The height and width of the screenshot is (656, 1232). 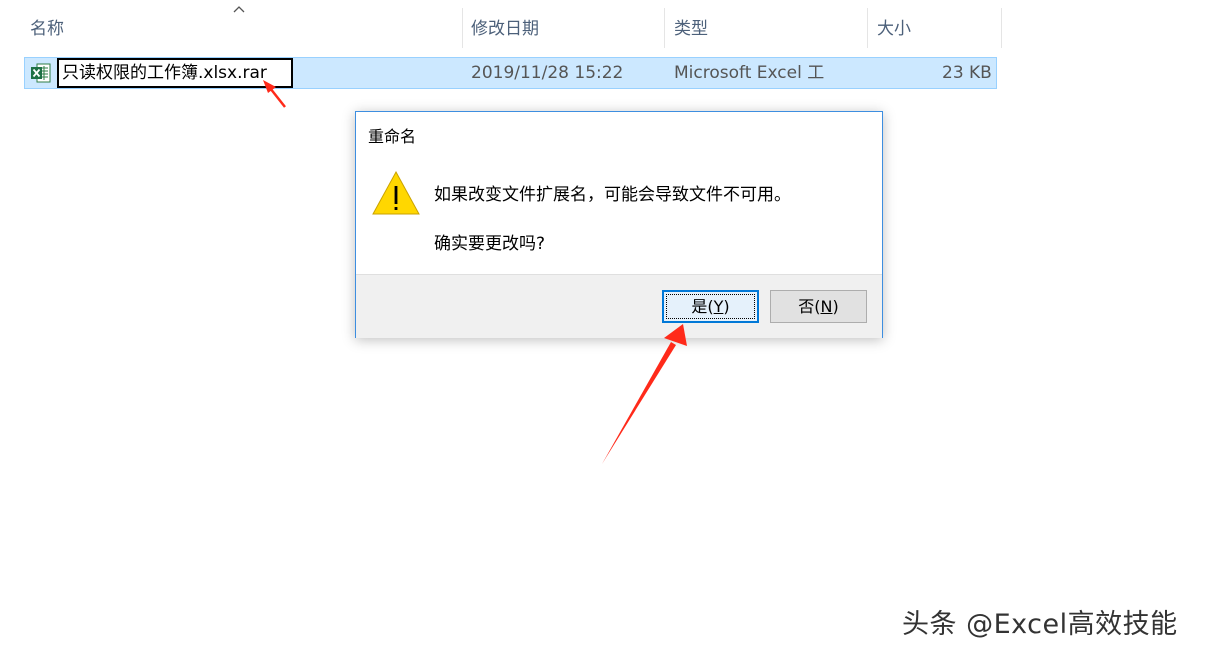 I want to click on annotation-arrow-yes-button, so click(x=644, y=394).